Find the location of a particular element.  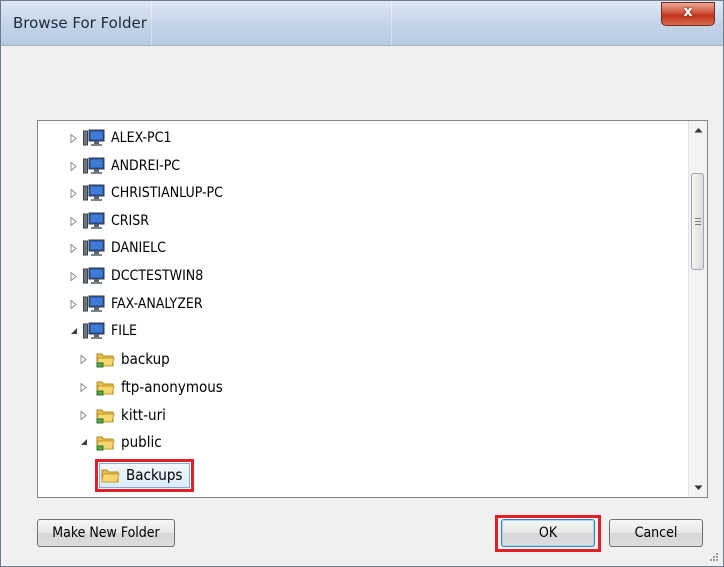

vertical-scrollbar is located at coordinates (697, 309).